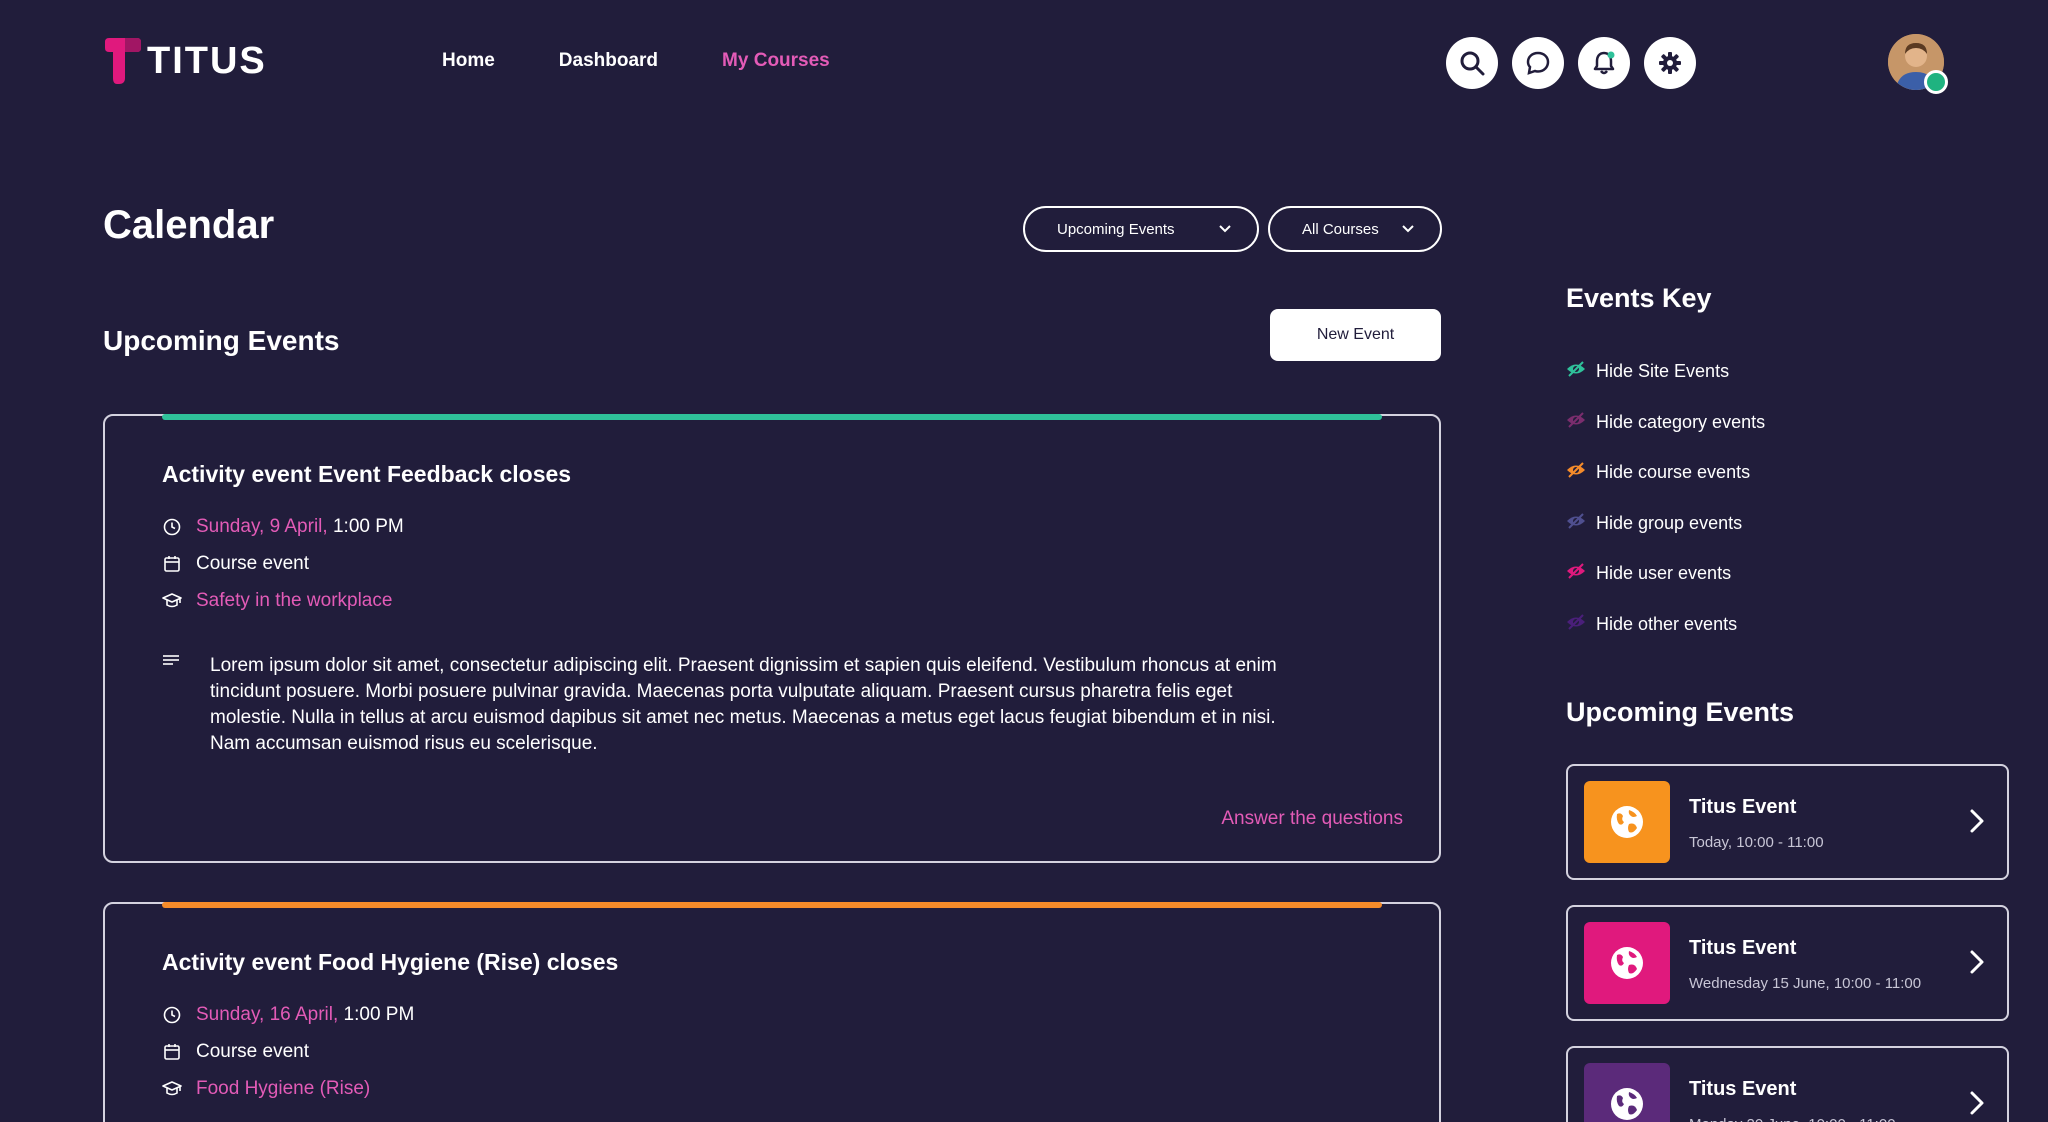 This screenshot has height=1122, width=2048. What do you see at coordinates (1116, 229) in the screenshot?
I see `events-filter-value: Upcoming Events` at bounding box center [1116, 229].